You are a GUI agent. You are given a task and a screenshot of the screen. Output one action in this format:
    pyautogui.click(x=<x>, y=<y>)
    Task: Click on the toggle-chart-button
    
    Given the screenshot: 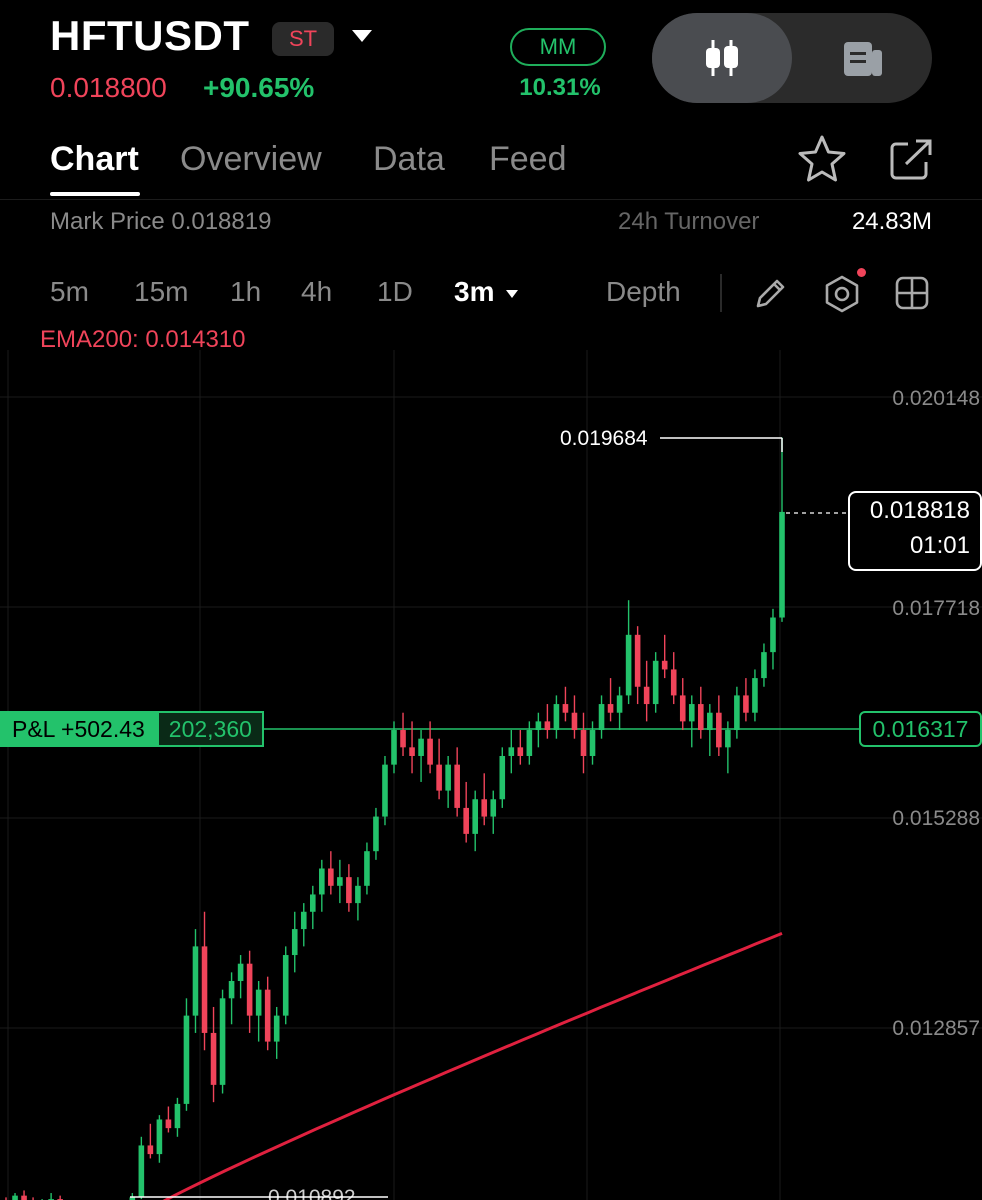 What is the action you would take?
    pyautogui.click(x=722, y=58)
    